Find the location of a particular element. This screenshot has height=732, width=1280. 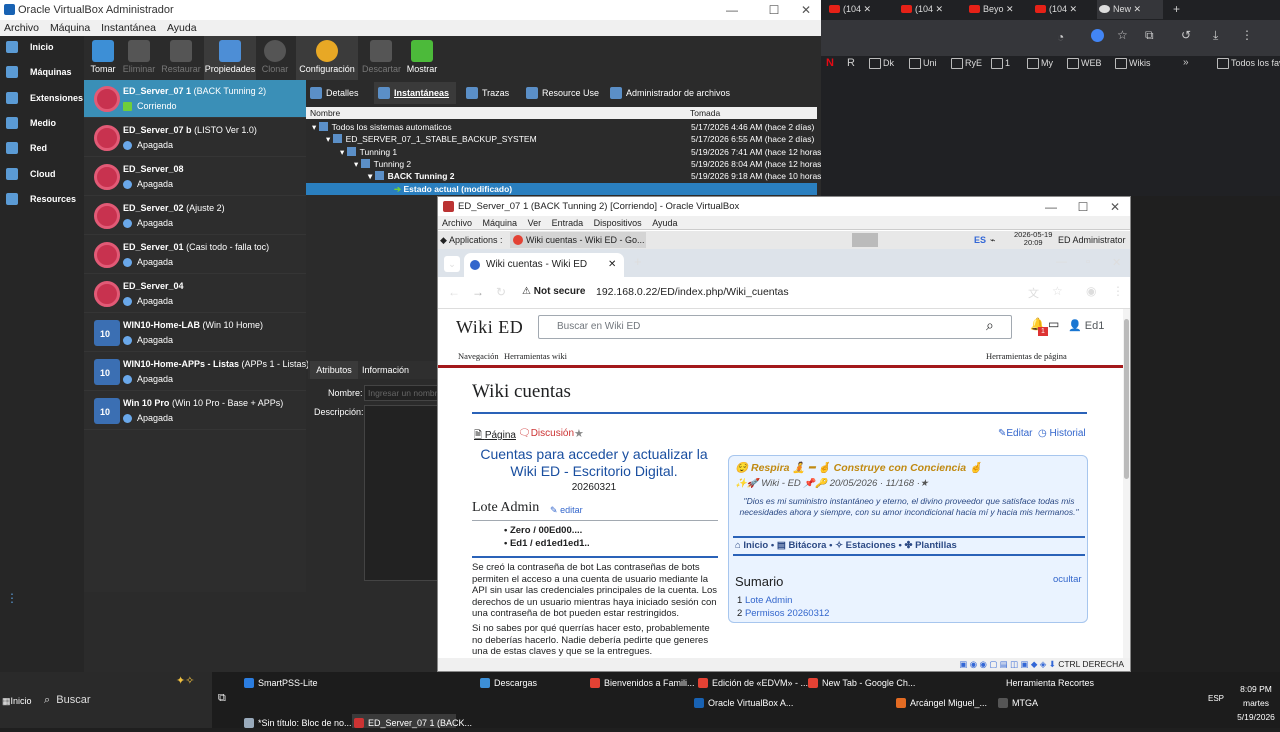

bookmark-folder: Dk is located at coordinates (881, 63).